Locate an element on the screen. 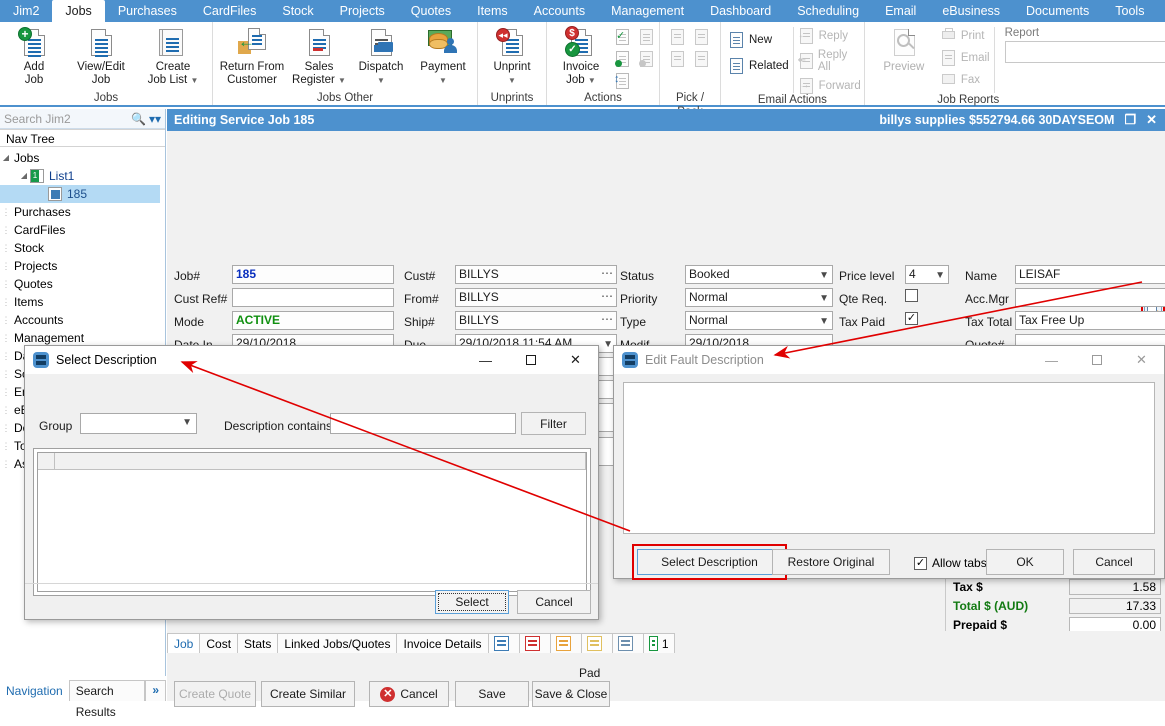 The height and width of the screenshot is (726, 1165). search-icon: 🔍 is located at coordinates (138, 119).